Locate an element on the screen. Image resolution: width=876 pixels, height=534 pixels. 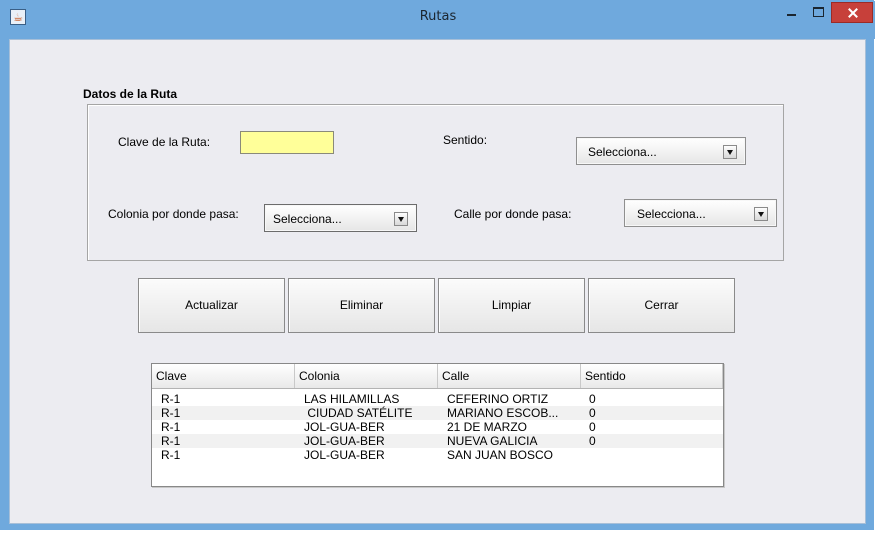
table-row: R-1 CIUDAD SATÉLITE MARIANO ESCOB... 0 is located at coordinates (437, 413).